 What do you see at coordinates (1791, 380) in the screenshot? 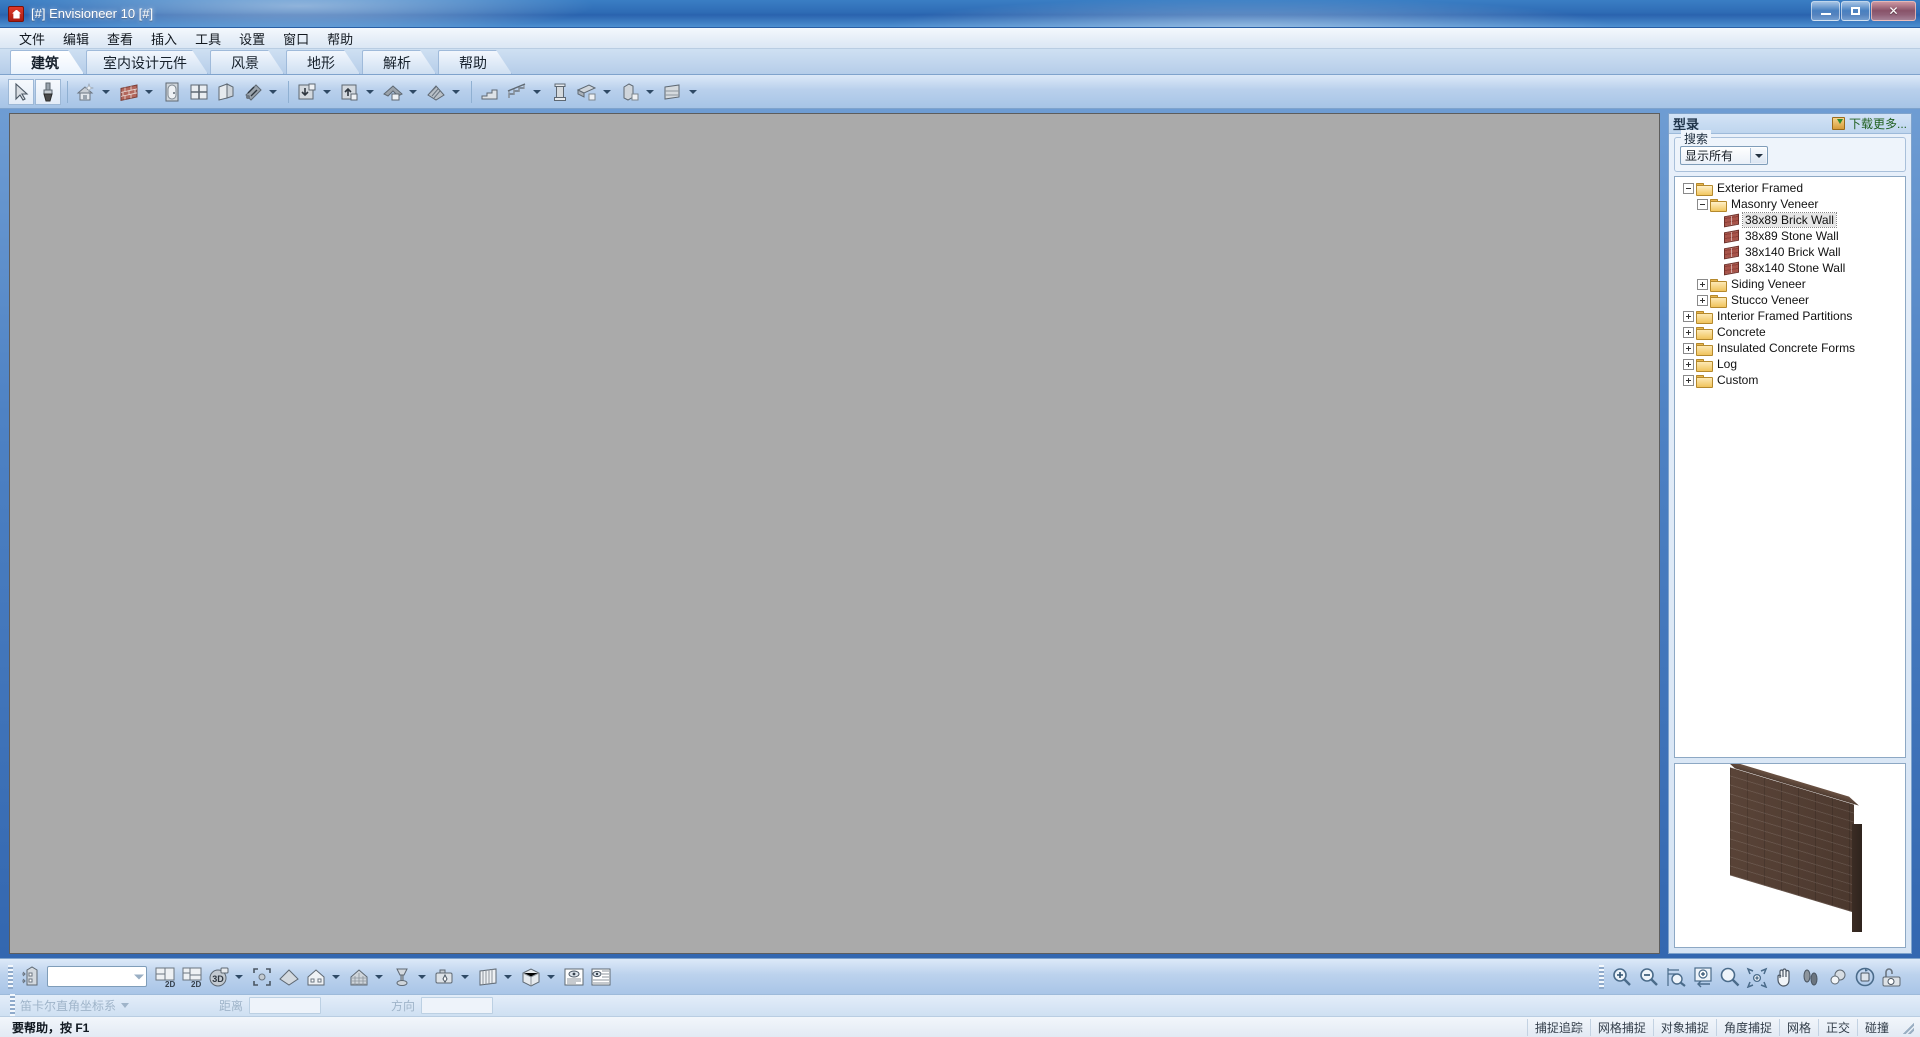
I see `tree-item: Custom` at bounding box center [1791, 380].